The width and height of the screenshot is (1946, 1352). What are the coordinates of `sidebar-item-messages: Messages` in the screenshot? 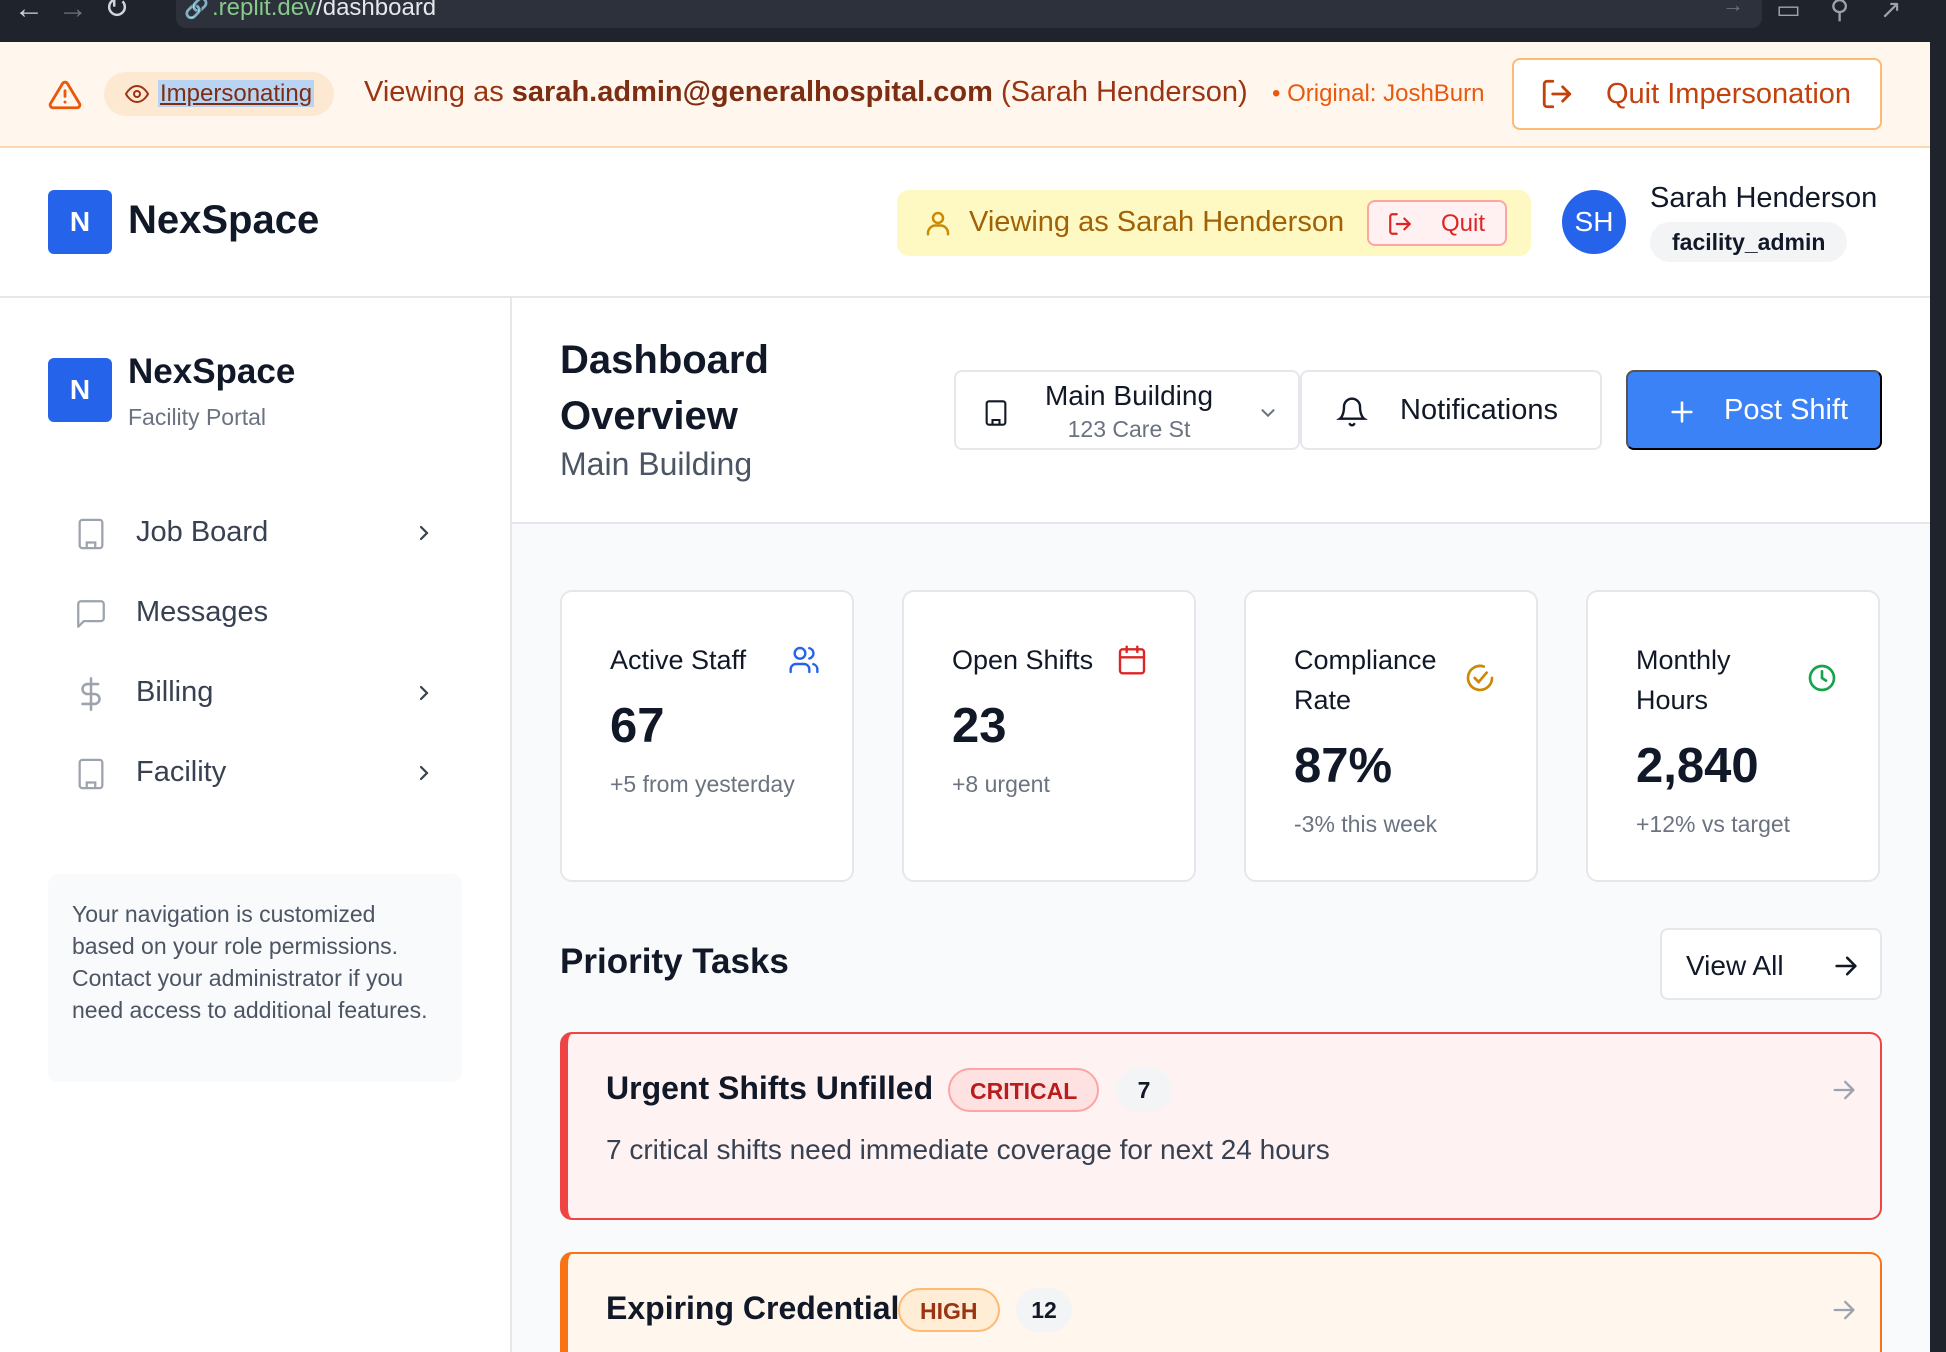 It's located at (248, 613).